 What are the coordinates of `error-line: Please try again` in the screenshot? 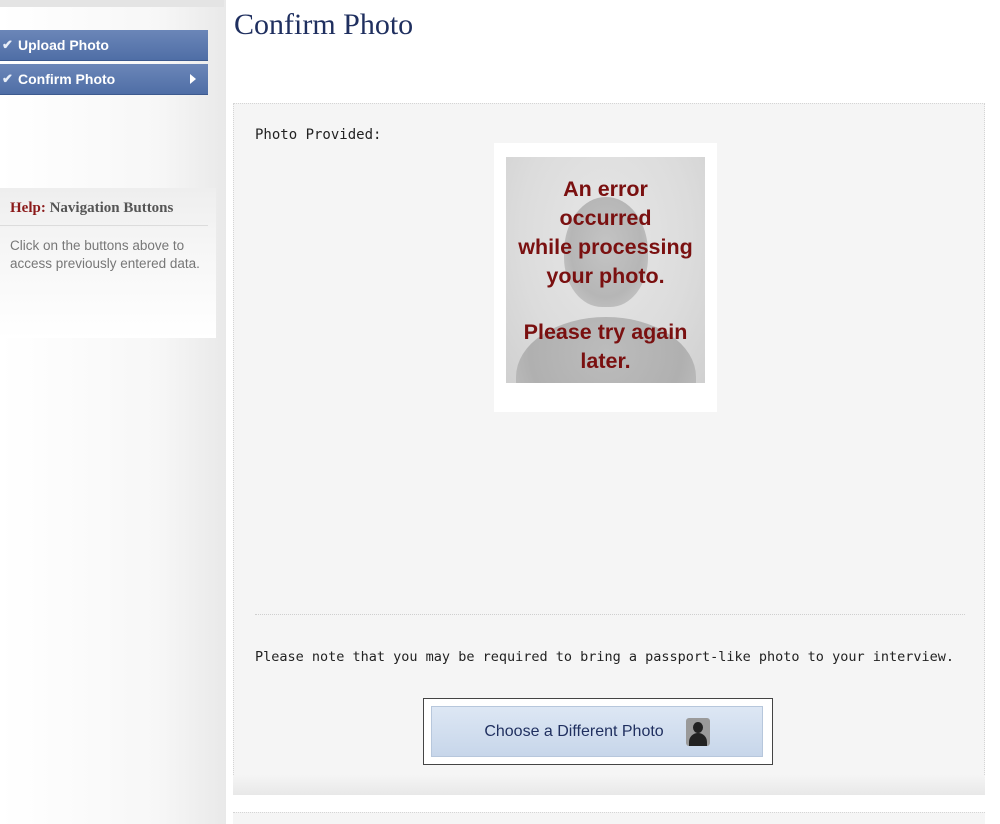 It's located at (605, 332).